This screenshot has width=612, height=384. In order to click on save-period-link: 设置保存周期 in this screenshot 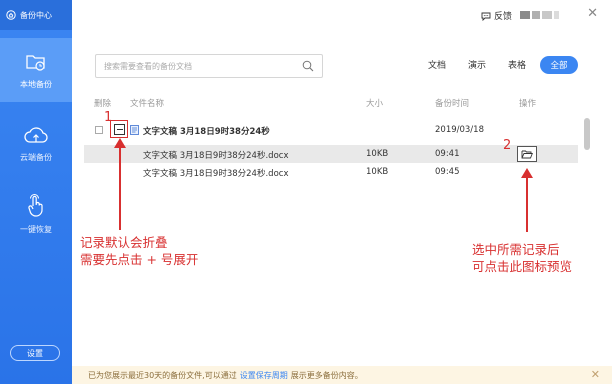, I will do `click(264, 375)`.